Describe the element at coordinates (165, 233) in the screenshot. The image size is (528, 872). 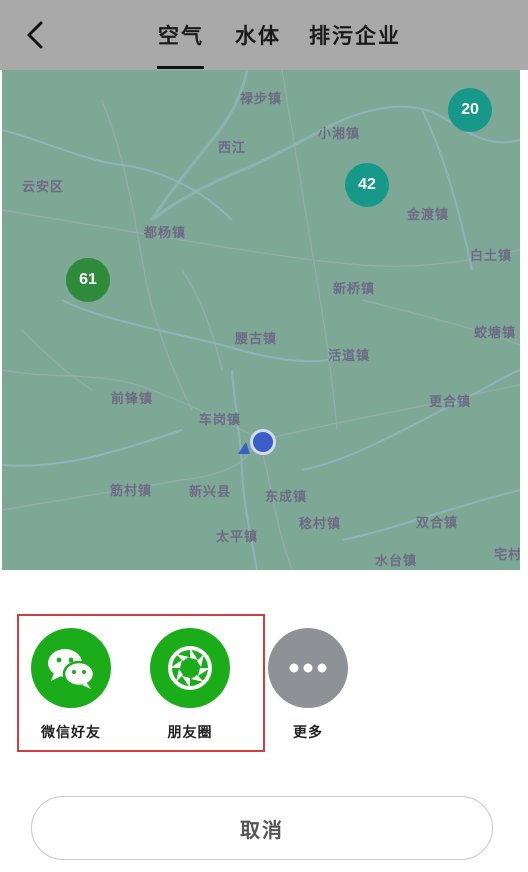
I see `place-label: 都杨镇` at that location.